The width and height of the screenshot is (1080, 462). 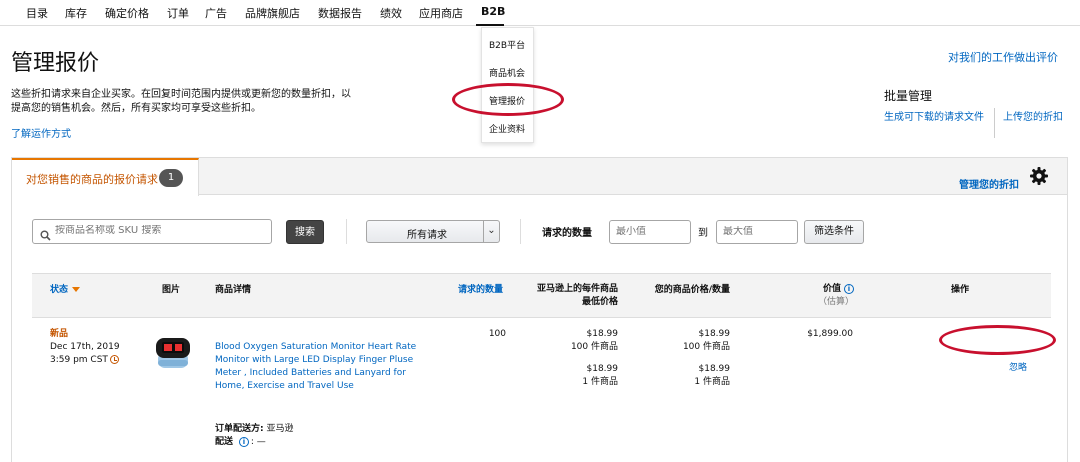 What do you see at coordinates (441, 13) in the screenshot?
I see `nav-appstore: 应用商店` at bounding box center [441, 13].